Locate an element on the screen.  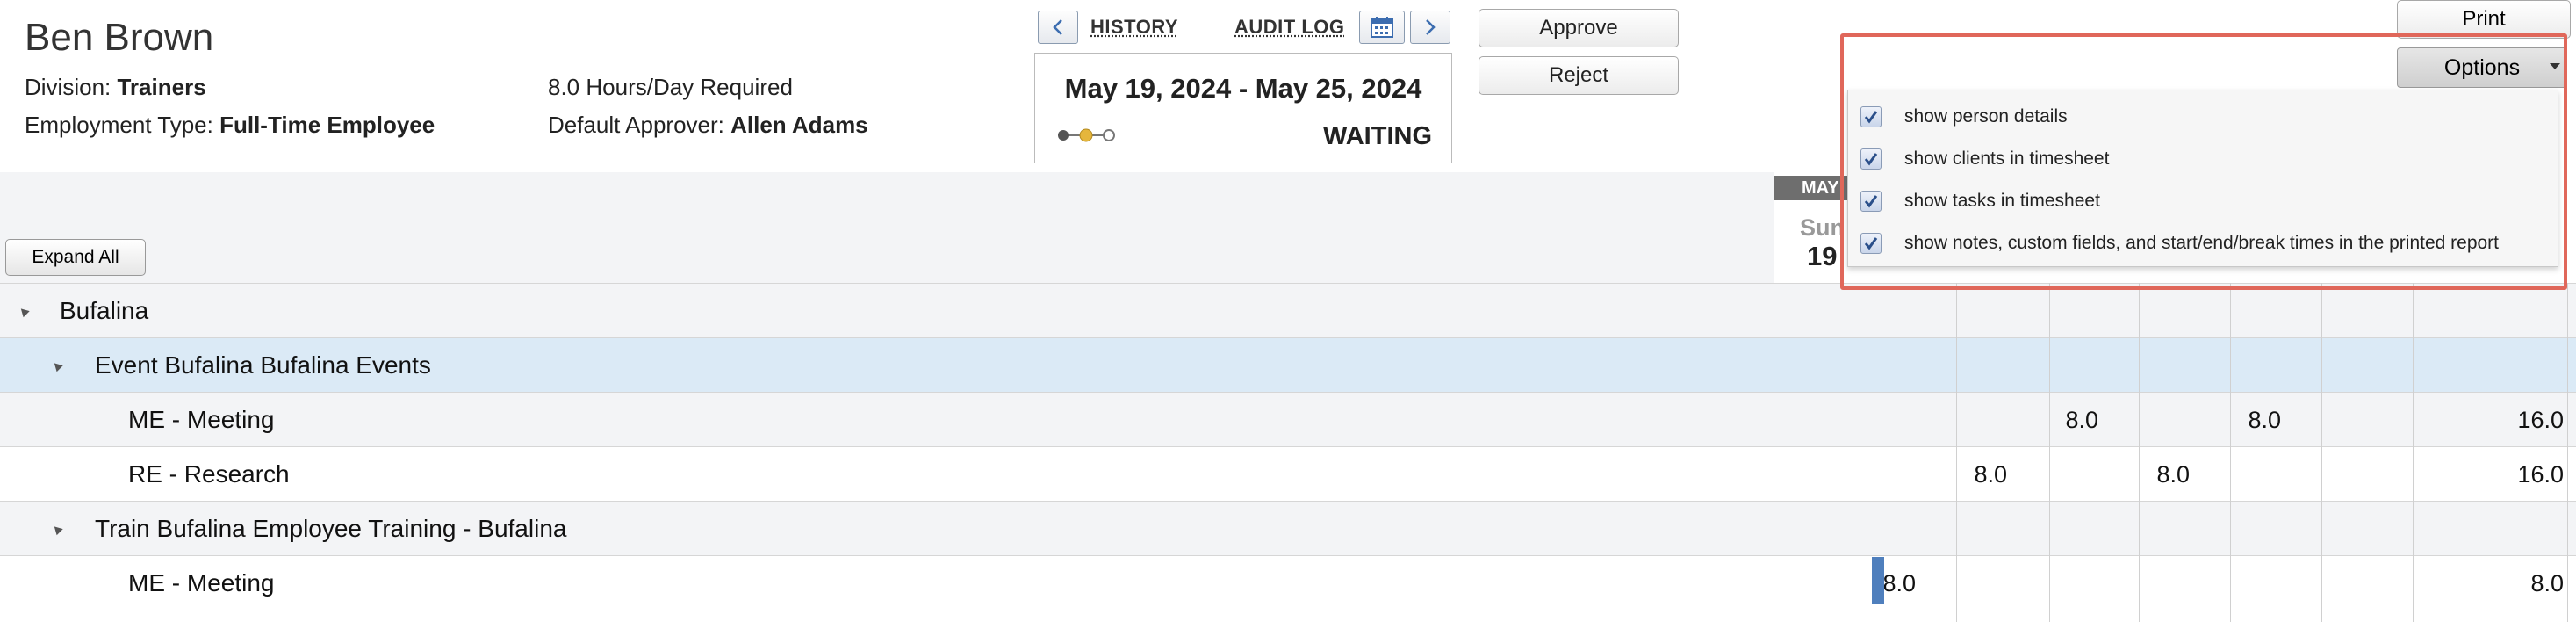
approver-value: Allen Adams is located at coordinates (799, 125).